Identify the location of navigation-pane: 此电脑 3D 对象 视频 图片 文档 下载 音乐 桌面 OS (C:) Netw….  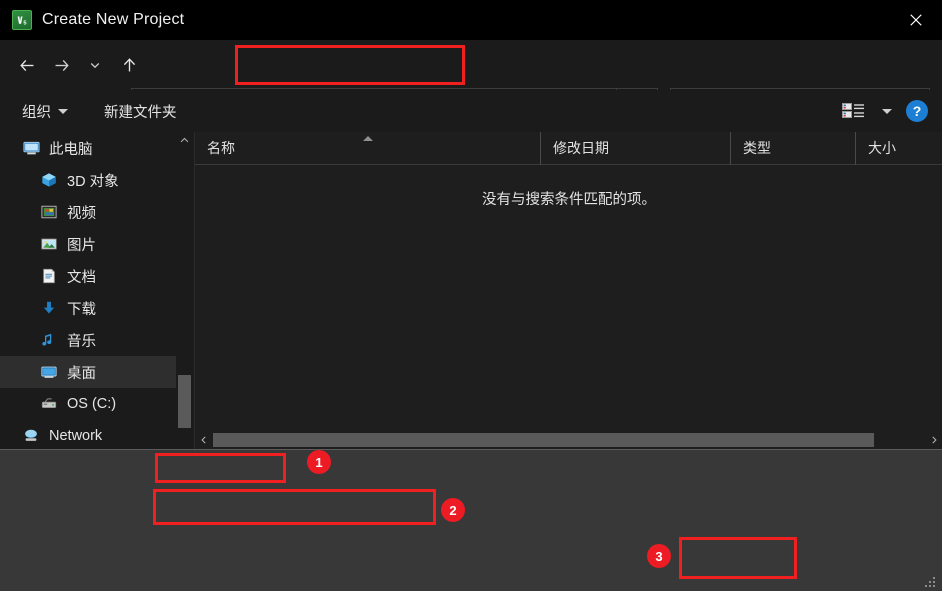
(88, 290).